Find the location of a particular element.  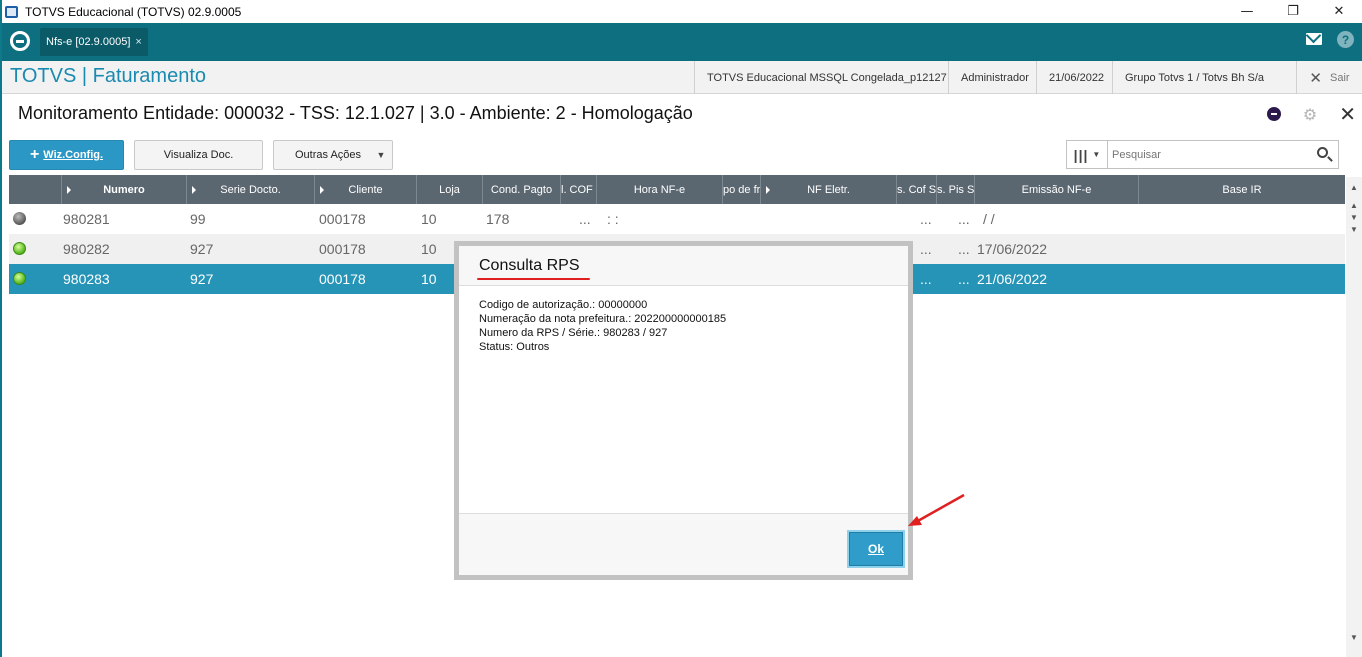

window-title: TOTVS Educacional (TOTVS) 02.9.0005 is located at coordinates (133, 11).